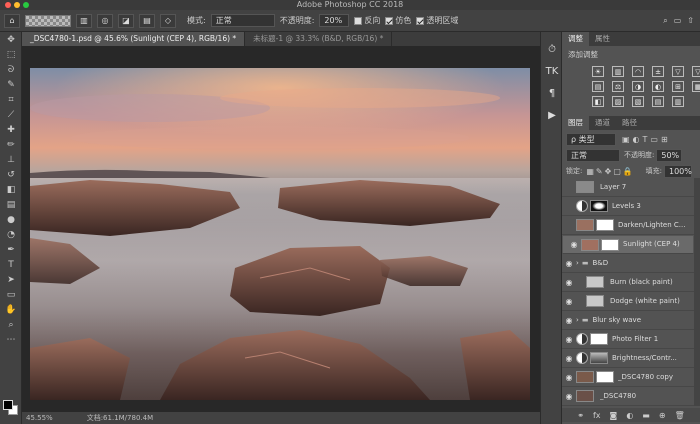 This screenshot has height=424, width=700. What do you see at coordinates (597, 415) in the screenshot?
I see `fx-icon: fx` at bounding box center [597, 415].